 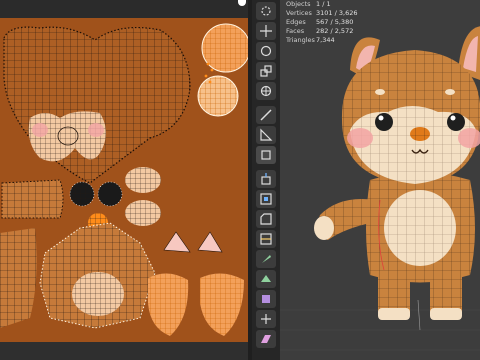 I want to click on extrude-icon, so click(x=266, y=179).